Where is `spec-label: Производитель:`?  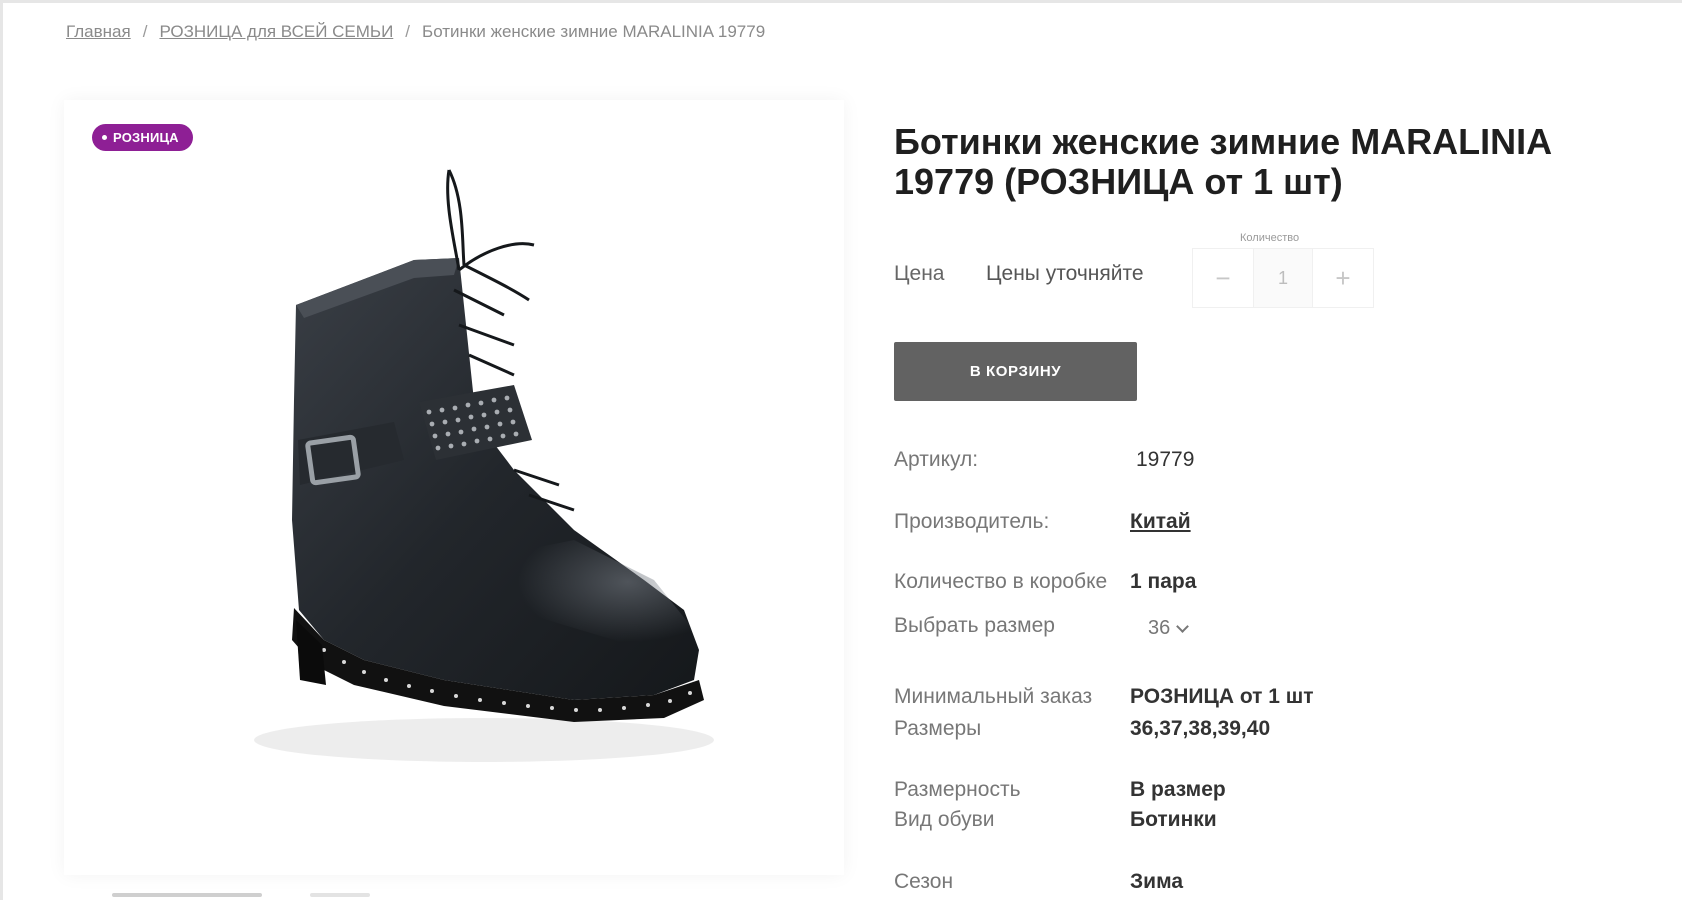
spec-label: Производитель: is located at coordinates (972, 521).